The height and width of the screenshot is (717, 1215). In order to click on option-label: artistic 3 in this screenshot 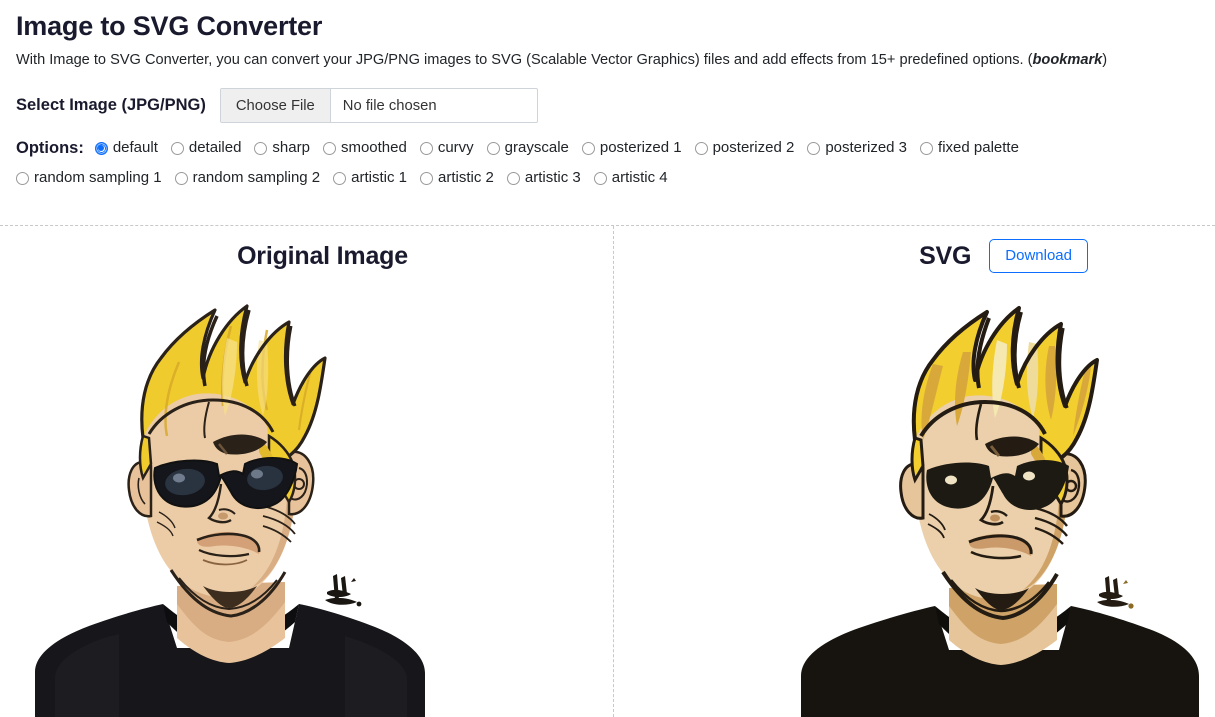, I will do `click(552, 177)`.